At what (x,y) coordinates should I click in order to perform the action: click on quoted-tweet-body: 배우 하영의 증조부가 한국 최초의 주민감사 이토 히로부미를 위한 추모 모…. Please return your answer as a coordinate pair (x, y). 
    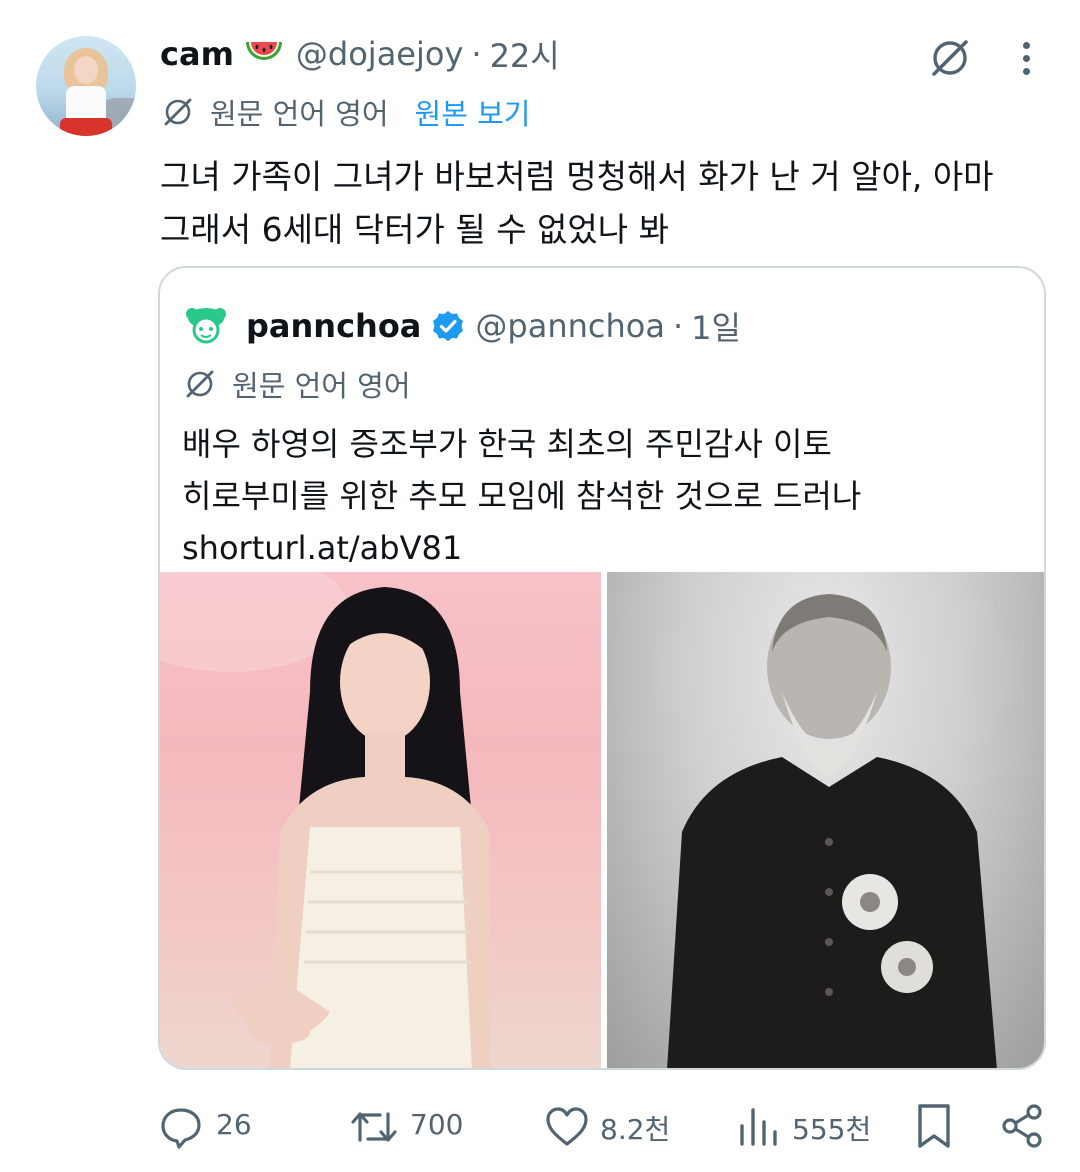
    Looking at the image, I should click on (607, 496).